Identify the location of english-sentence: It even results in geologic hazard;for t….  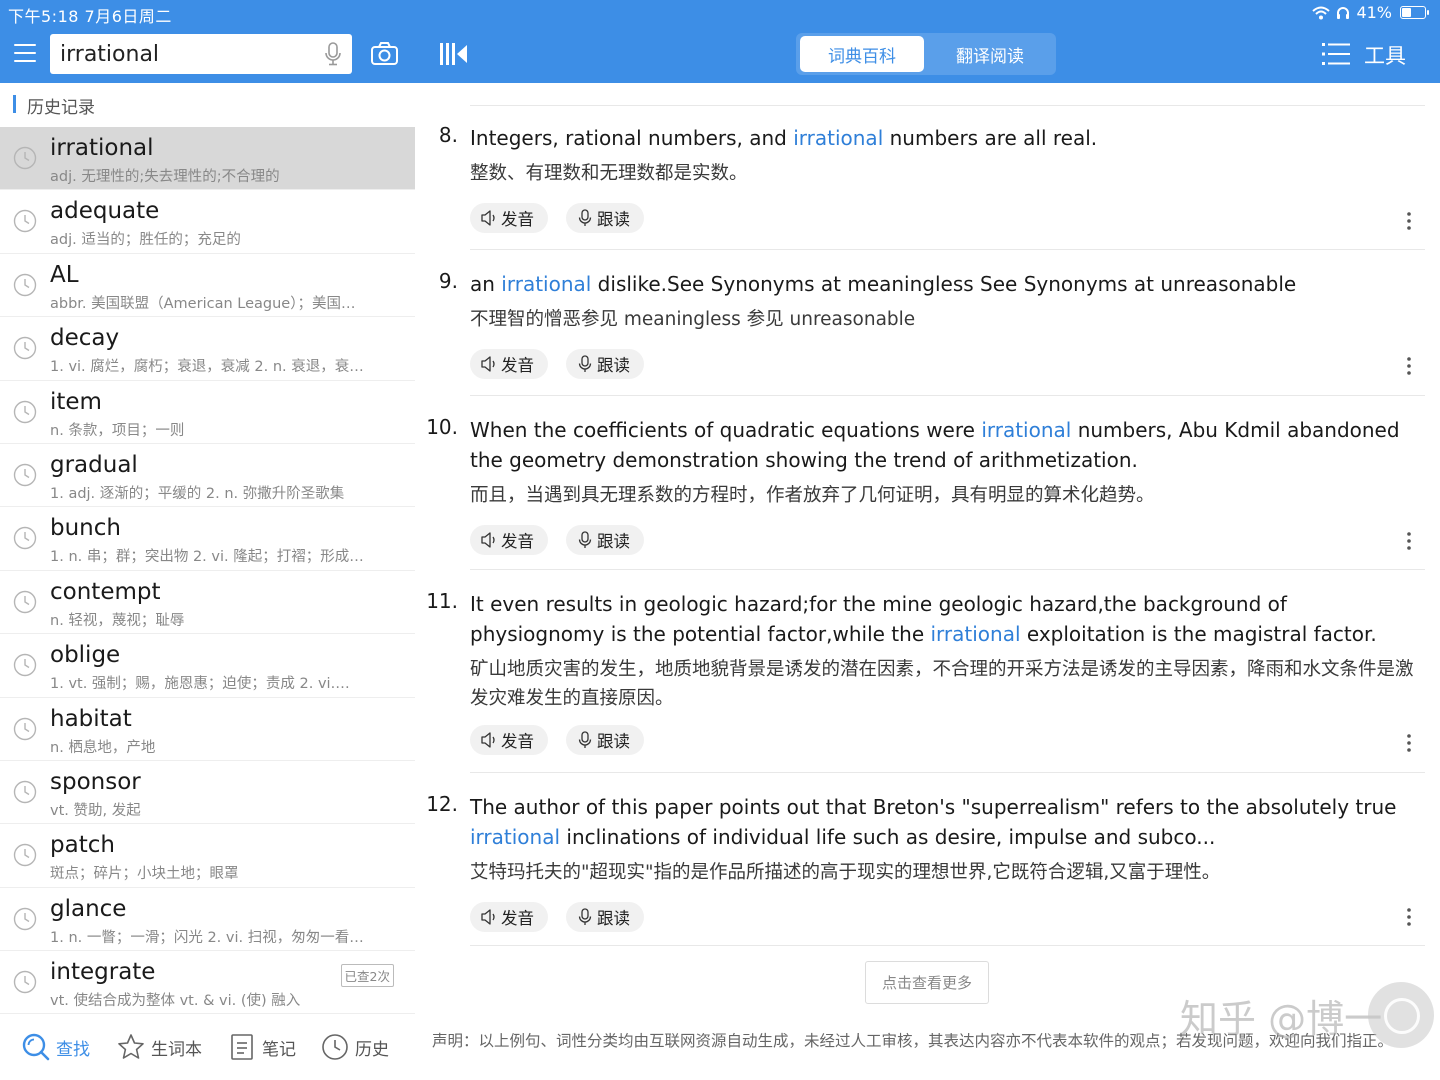
(947, 619).